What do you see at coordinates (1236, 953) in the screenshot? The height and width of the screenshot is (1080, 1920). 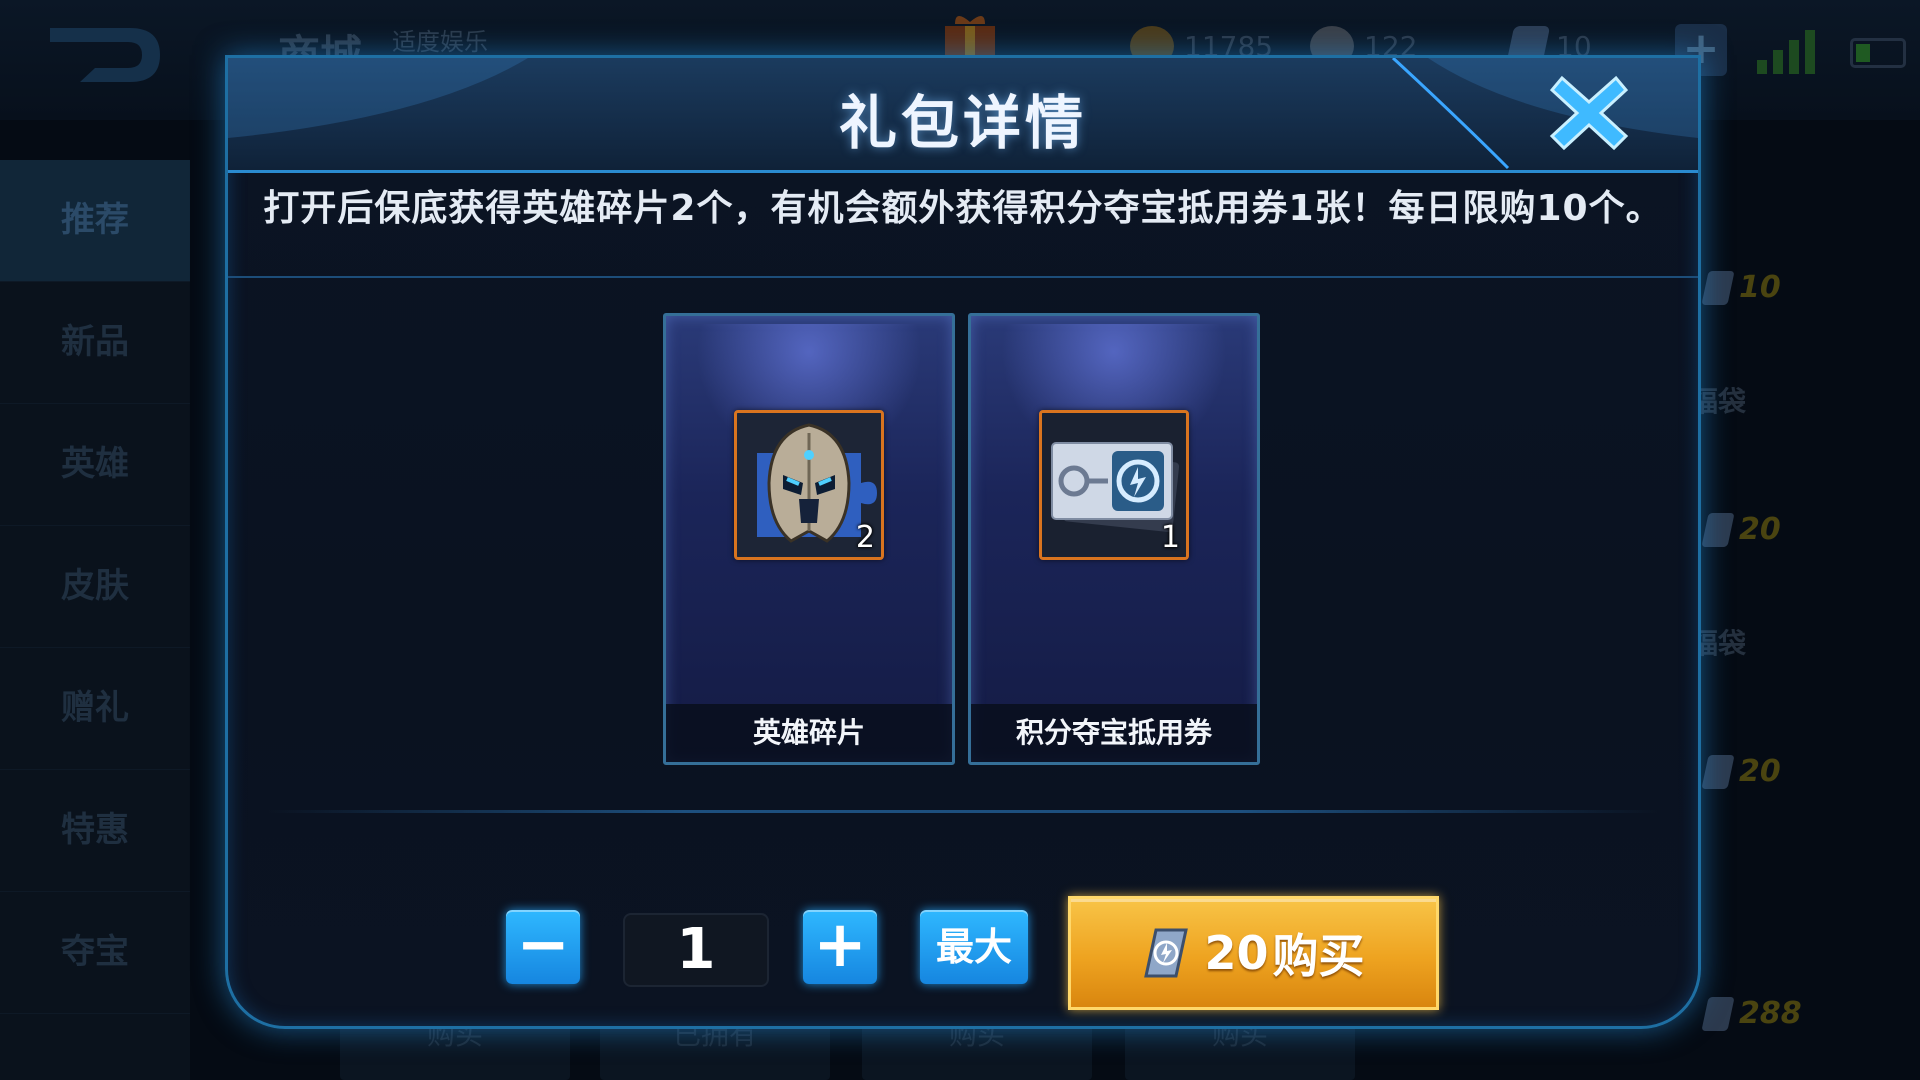 I see `buy-price: 20` at bounding box center [1236, 953].